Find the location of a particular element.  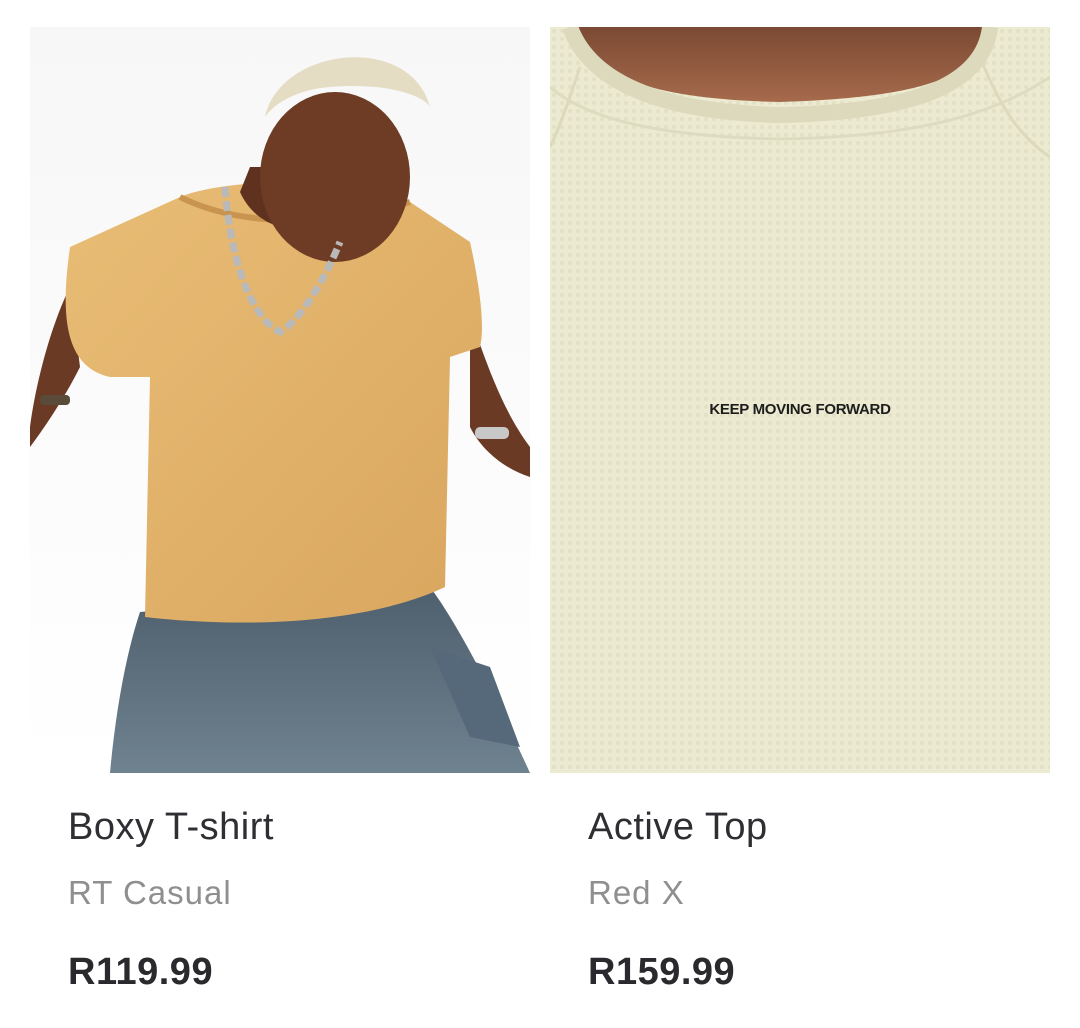

product-brand: Red X is located at coordinates (636, 892).